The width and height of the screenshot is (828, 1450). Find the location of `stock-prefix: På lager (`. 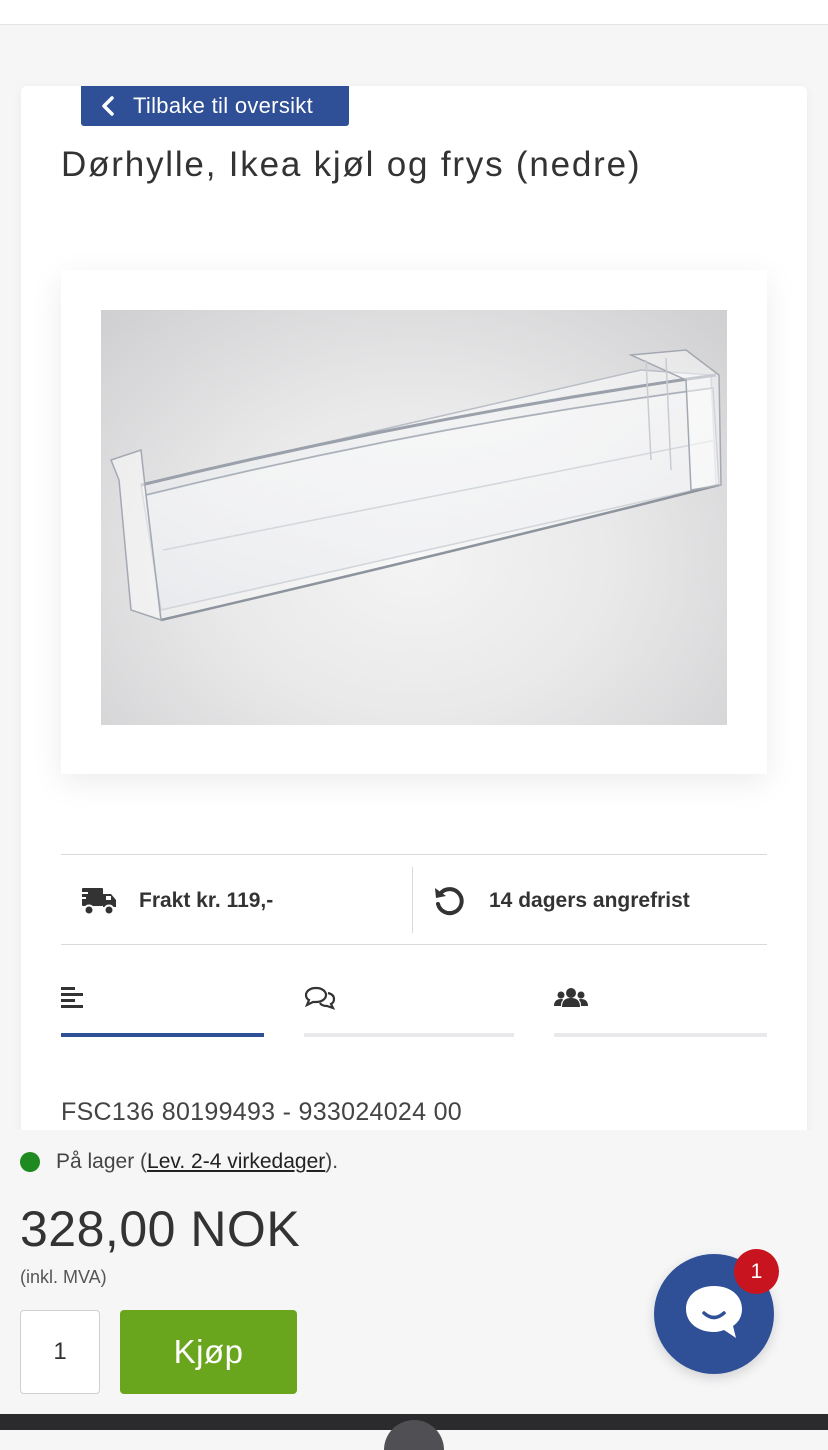

stock-prefix: På lager ( is located at coordinates (102, 1161).